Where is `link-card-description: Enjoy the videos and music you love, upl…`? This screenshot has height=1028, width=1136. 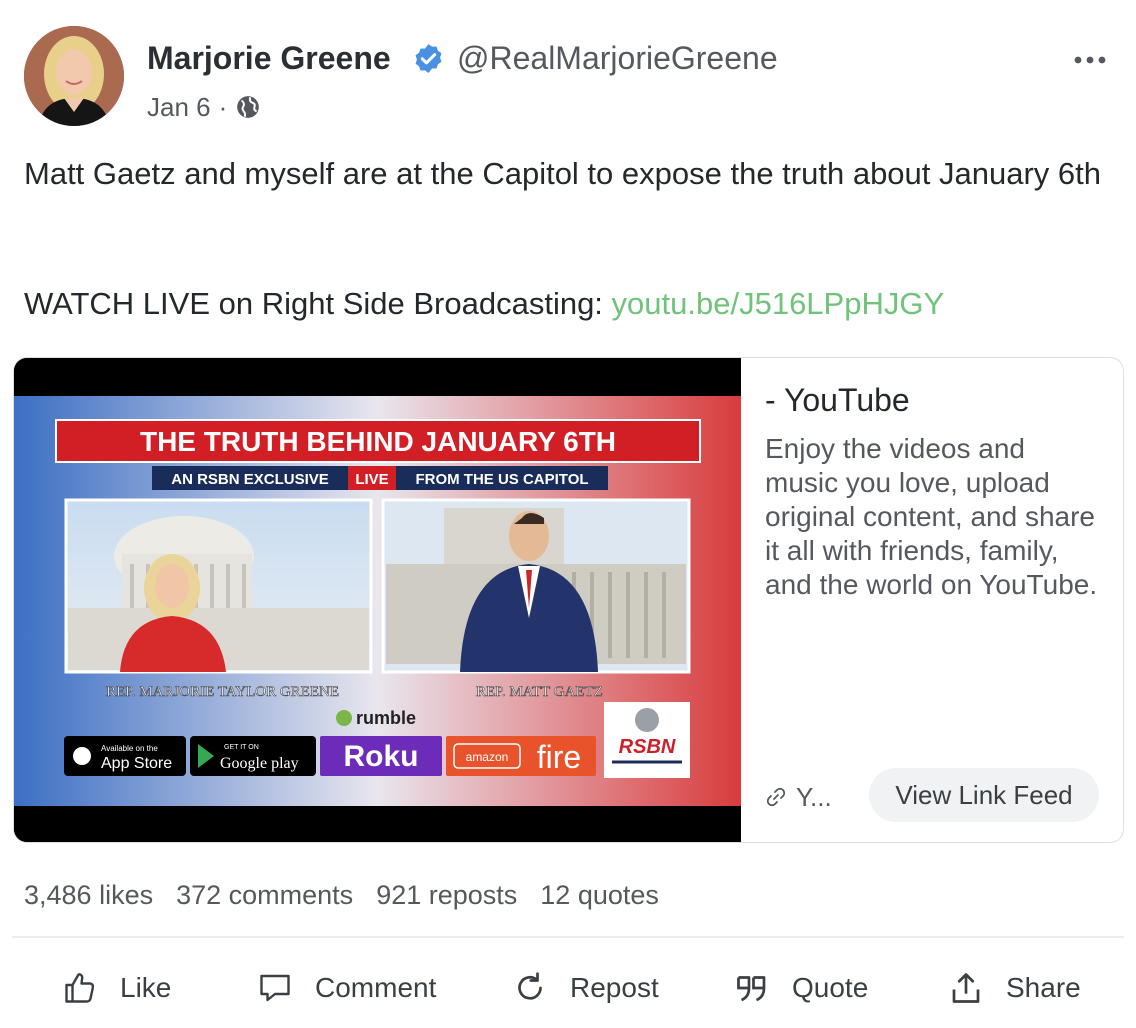 link-card-description: Enjoy the videos and music you love, upl… is located at coordinates (931, 516).